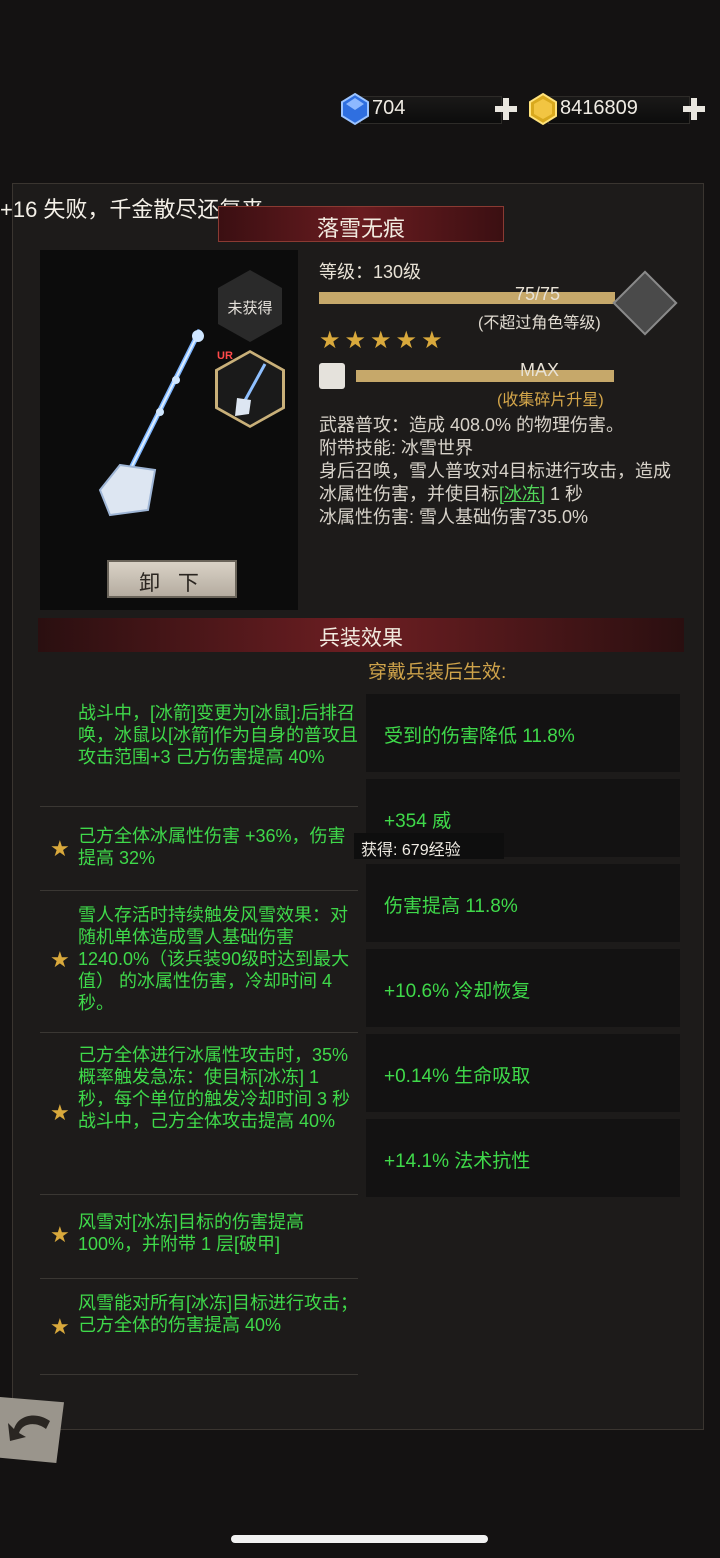 Image resolution: width=720 pixels, height=1558 pixels. What do you see at coordinates (522, 494) in the screenshot?
I see `freeze-link: [冰冻]` at bounding box center [522, 494].